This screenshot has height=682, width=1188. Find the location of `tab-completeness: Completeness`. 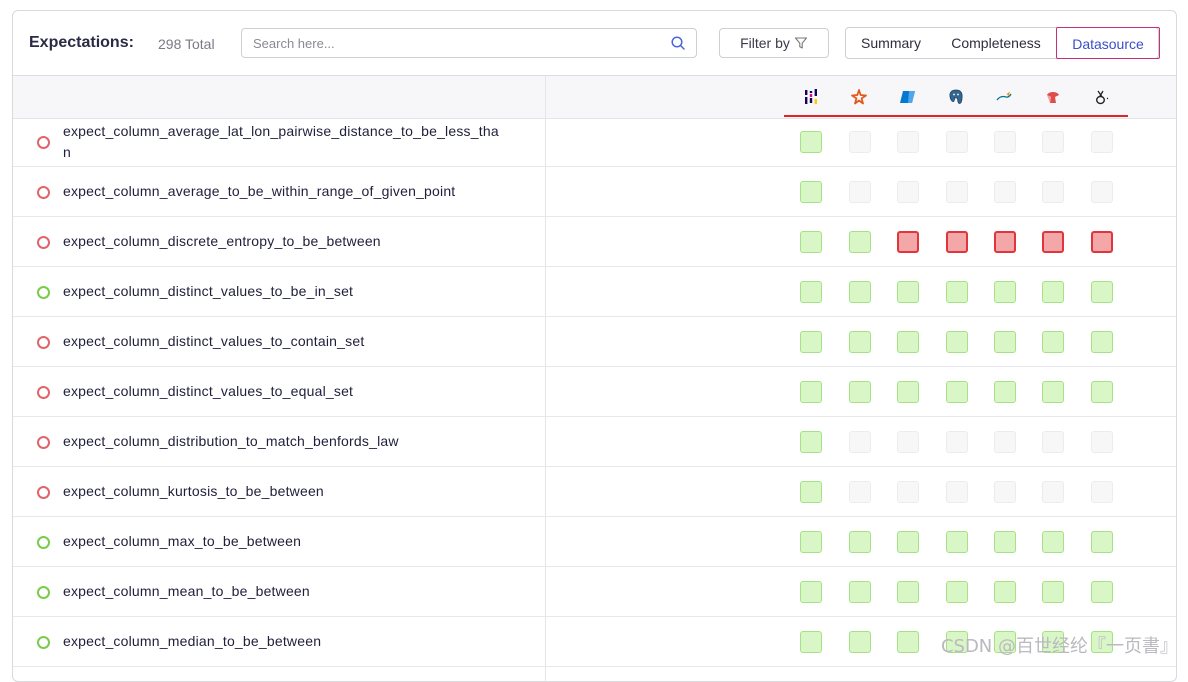

tab-completeness: Completeness is located at coordinates (996, 43).